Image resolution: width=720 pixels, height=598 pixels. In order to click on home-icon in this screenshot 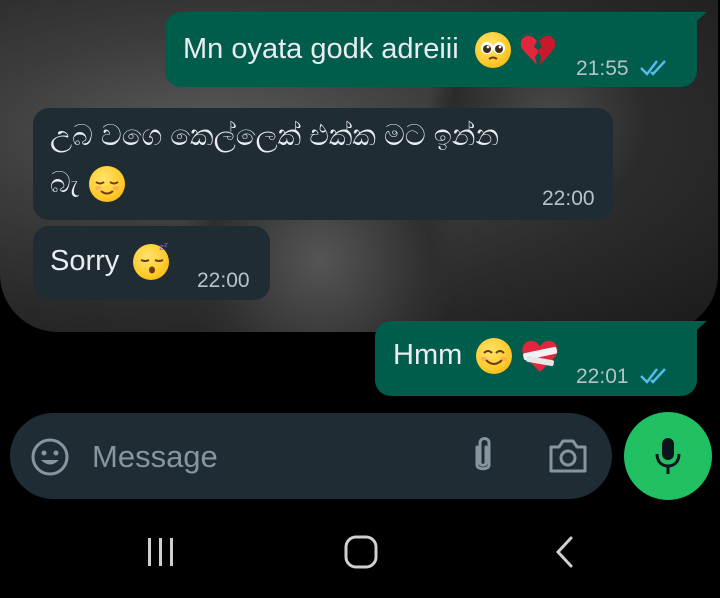, I will do `click(361, 552)`.